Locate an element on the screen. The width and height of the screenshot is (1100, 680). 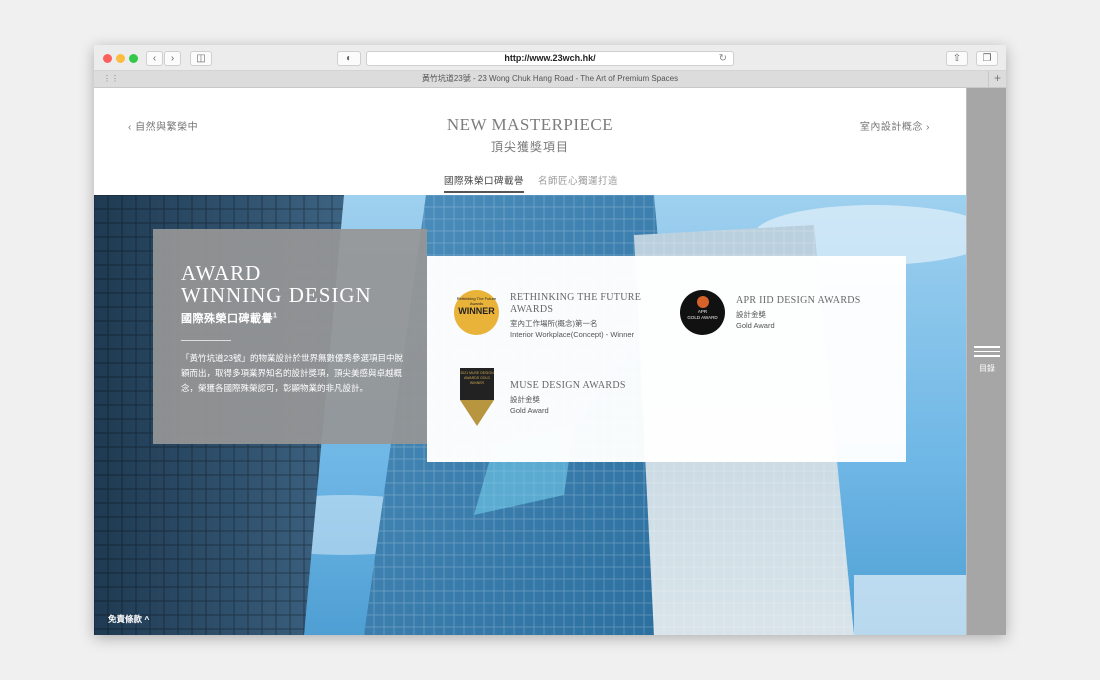
divider is located at coordinates (206, 340).